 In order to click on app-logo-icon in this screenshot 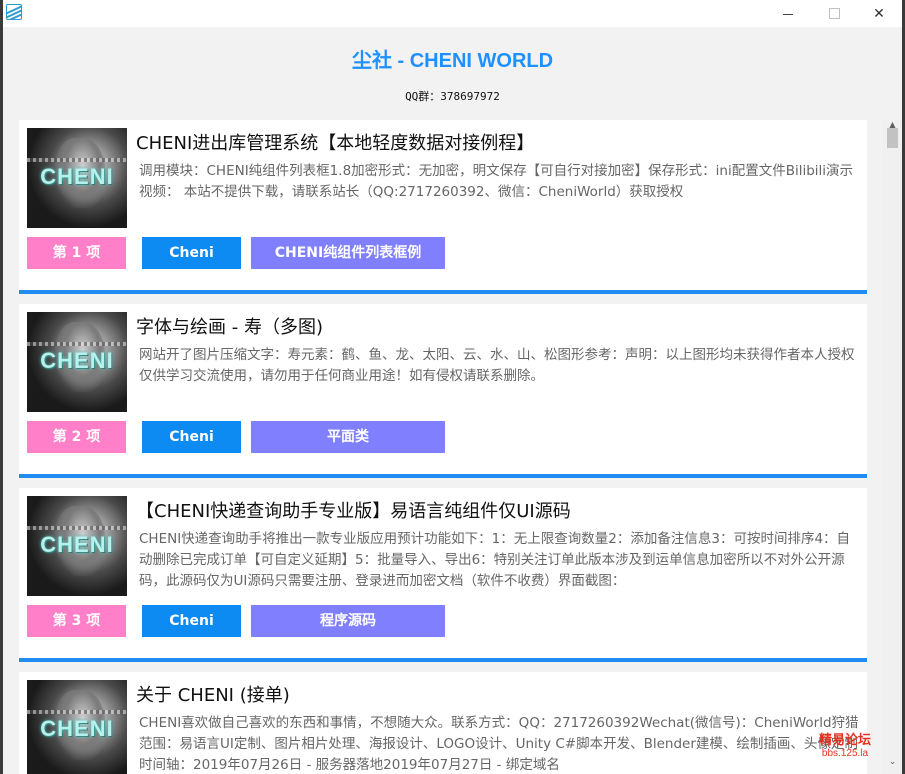, I will do `click(14, 12)`.